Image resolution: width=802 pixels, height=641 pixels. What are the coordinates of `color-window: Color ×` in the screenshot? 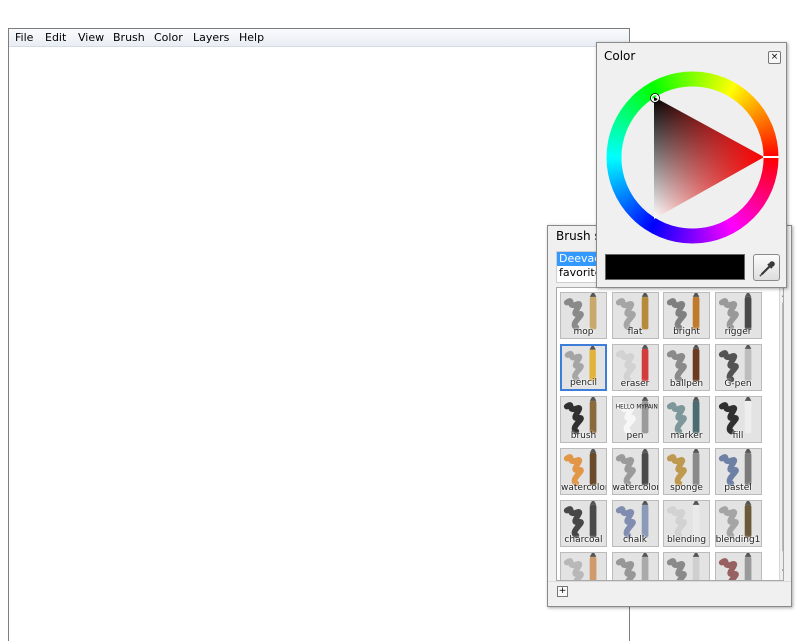 It's located at (691, 165).